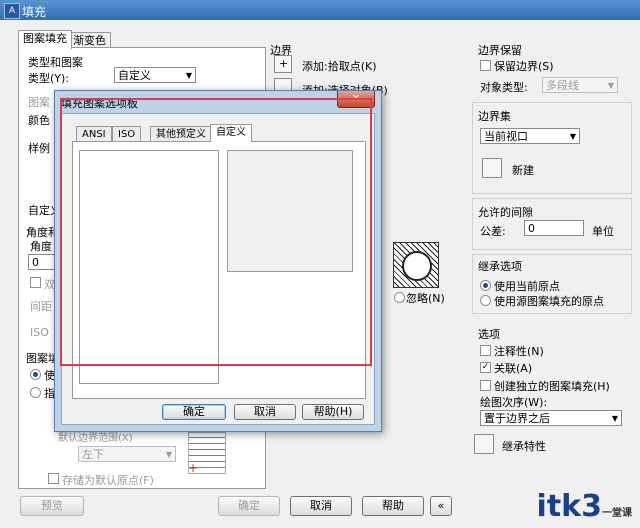  I want to click on store-default-origin-checkbox, so click(53, 478).